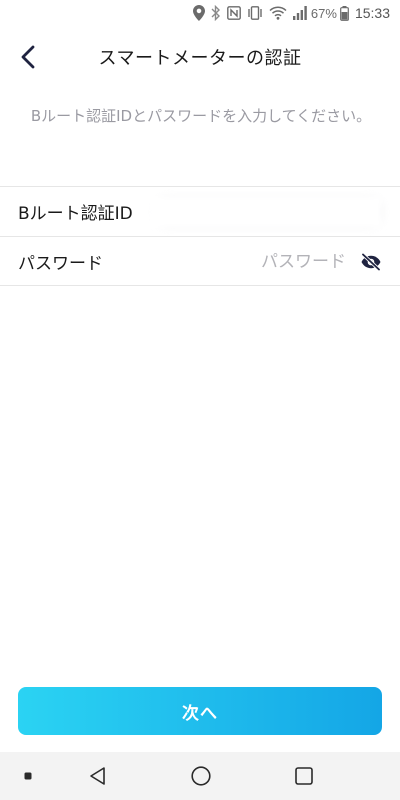 The image size is (400, 800). Describe the element at coordinates (299, 13) in the screenshot. I see `signal-icon` at that location.